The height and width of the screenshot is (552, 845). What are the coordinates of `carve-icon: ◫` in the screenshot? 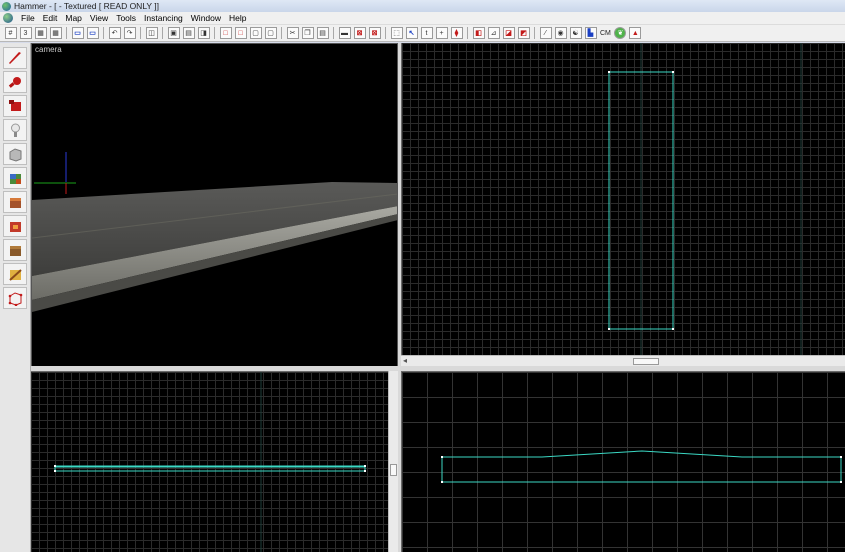 It's located at (151, 33).